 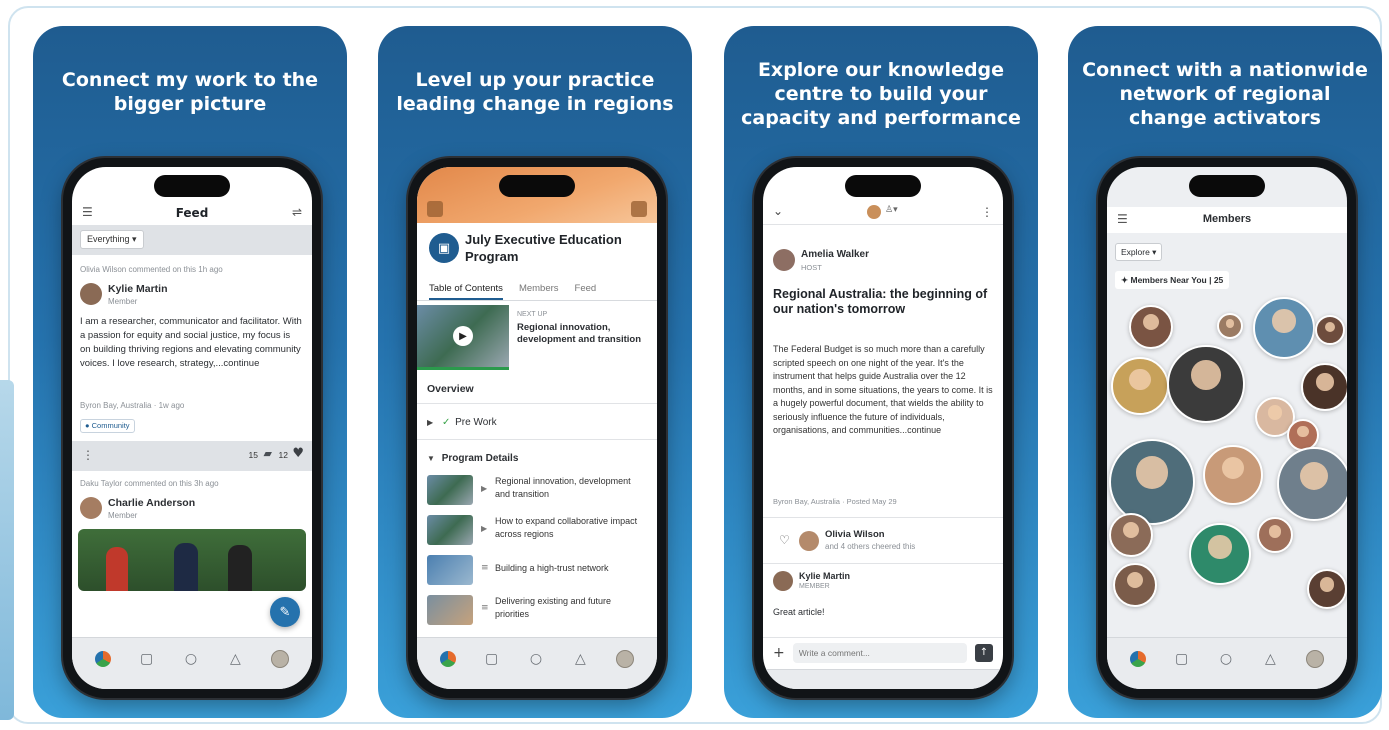 I want to click on host-avatar, so click(x=874, y=212).